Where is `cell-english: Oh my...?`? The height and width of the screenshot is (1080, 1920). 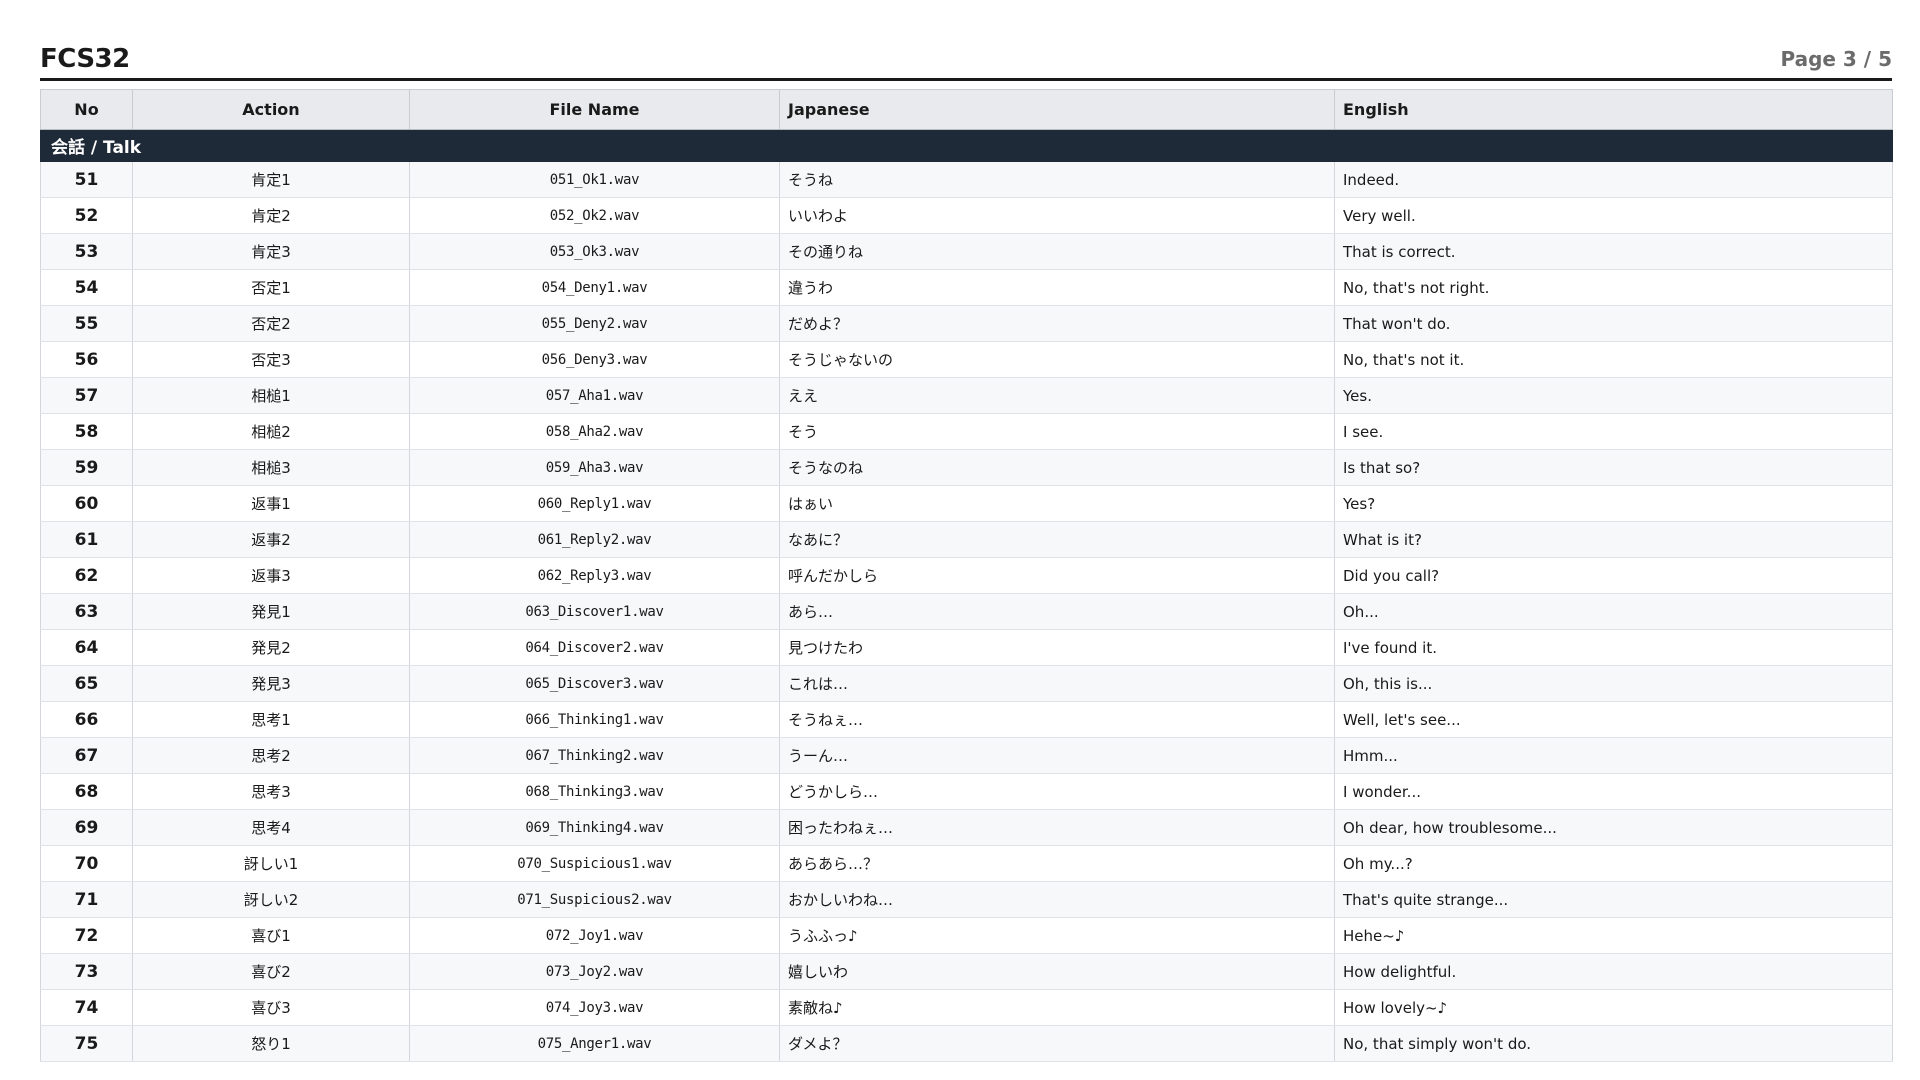
cell-english: Oh my...? is located at coordinates (1613, 863).